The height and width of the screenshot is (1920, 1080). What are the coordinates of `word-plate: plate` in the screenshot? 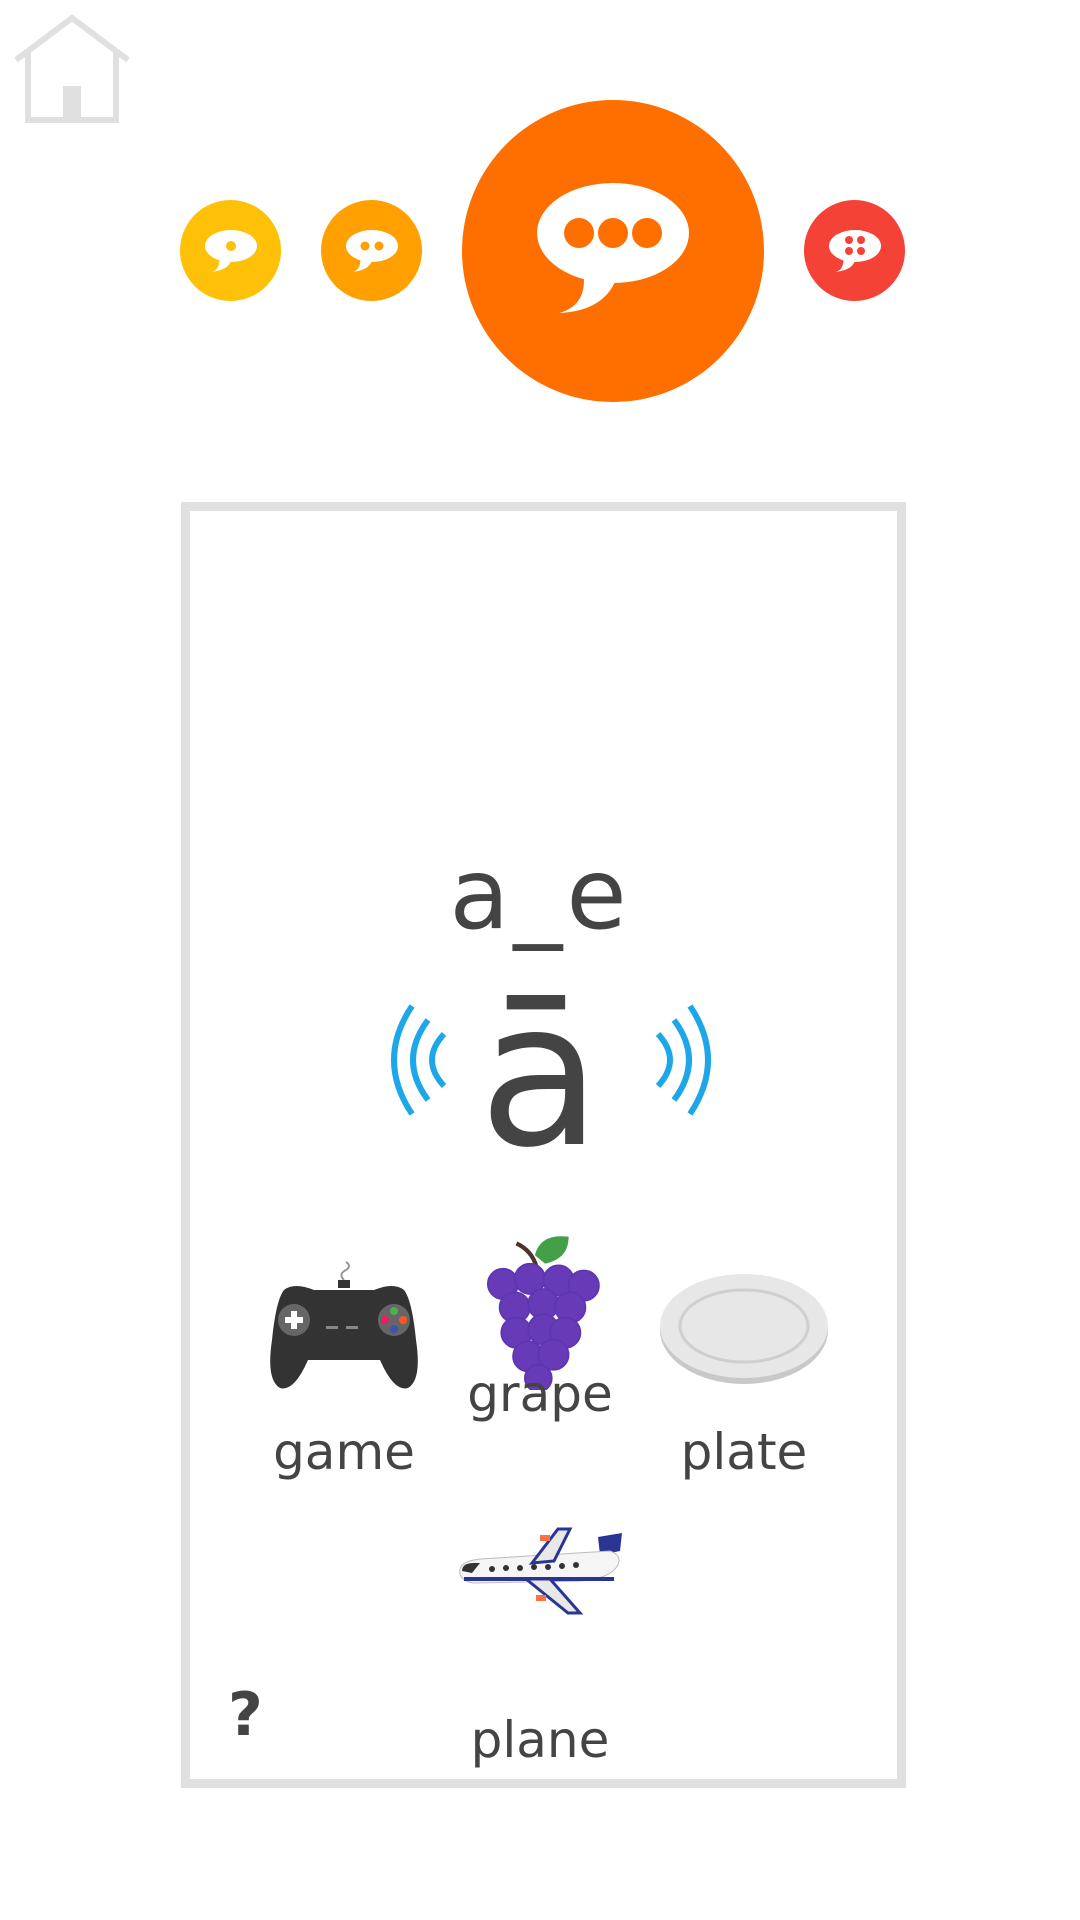 It's located at (754, 1371).